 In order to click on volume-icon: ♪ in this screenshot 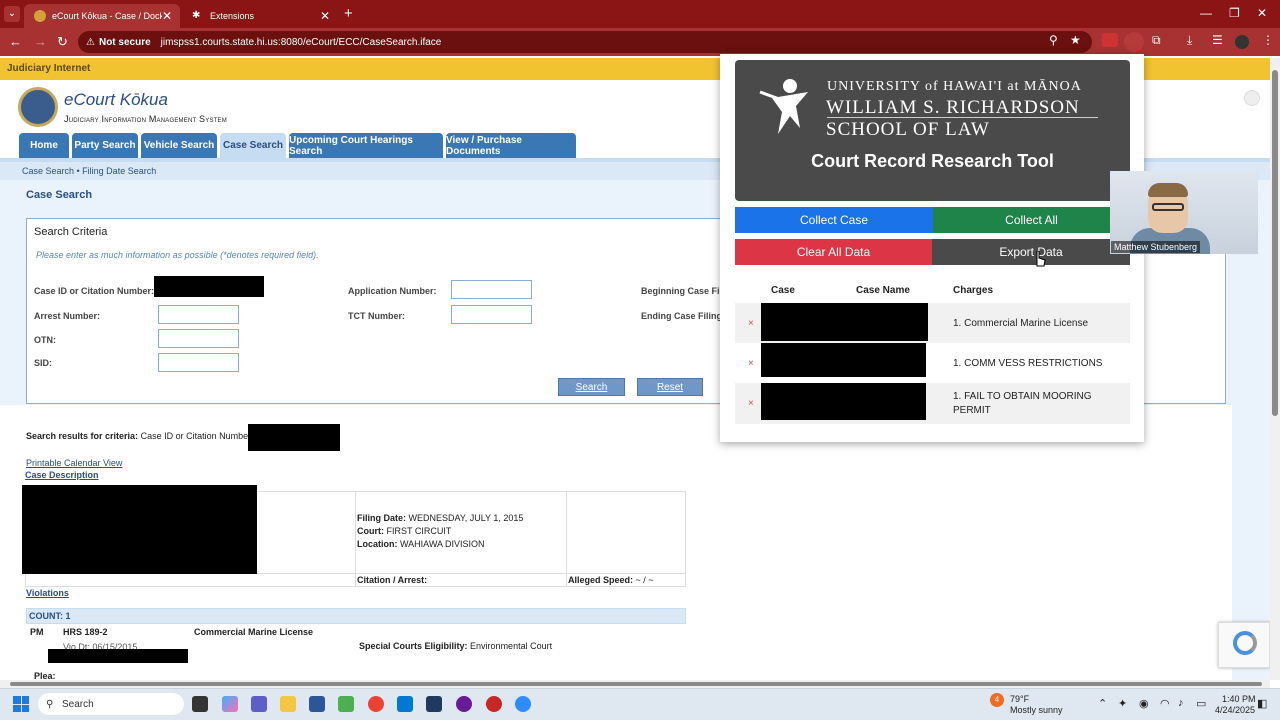, I will do `click(1181, 703)`.